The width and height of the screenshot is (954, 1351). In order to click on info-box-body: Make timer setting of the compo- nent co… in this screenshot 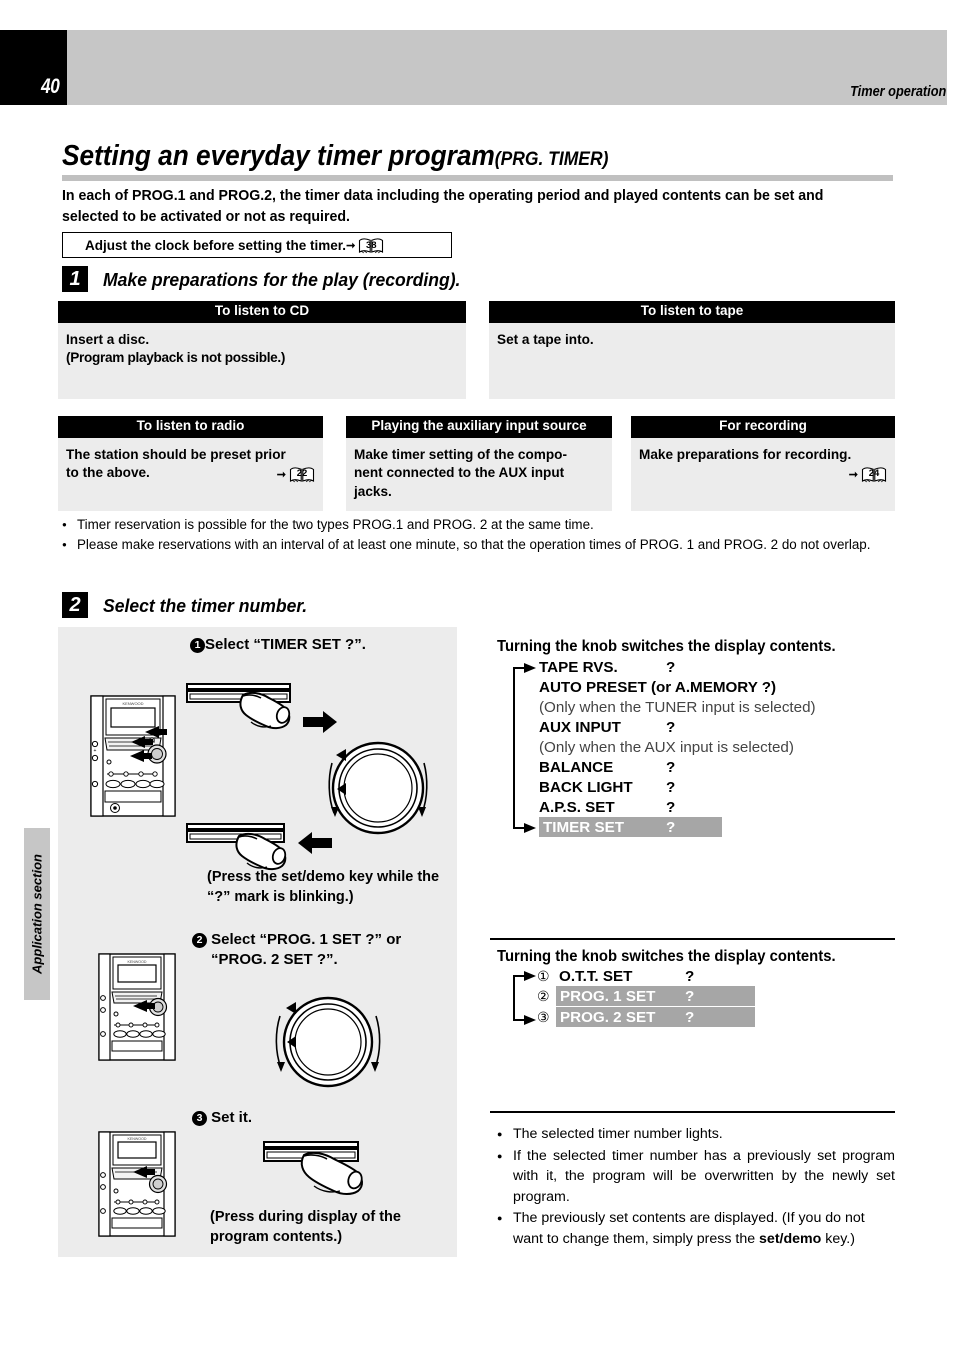, I will do `click(479, 474)`.